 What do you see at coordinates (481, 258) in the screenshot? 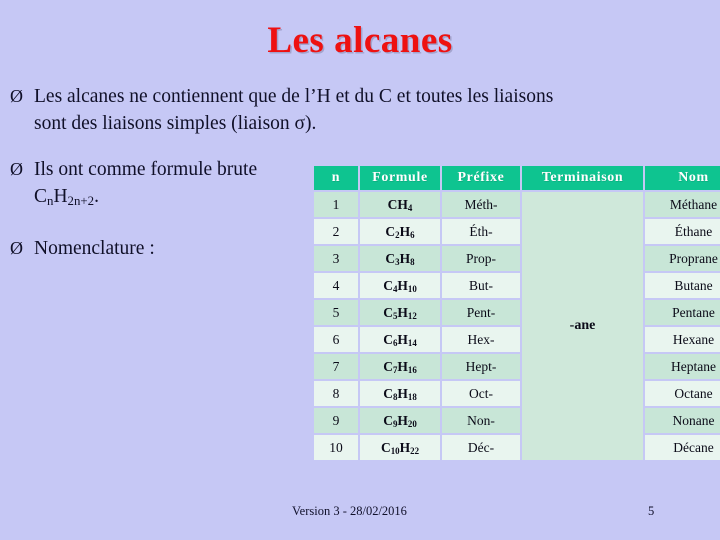
I see `cell-prefixe: Prop-` at bounding box center [481, 258].